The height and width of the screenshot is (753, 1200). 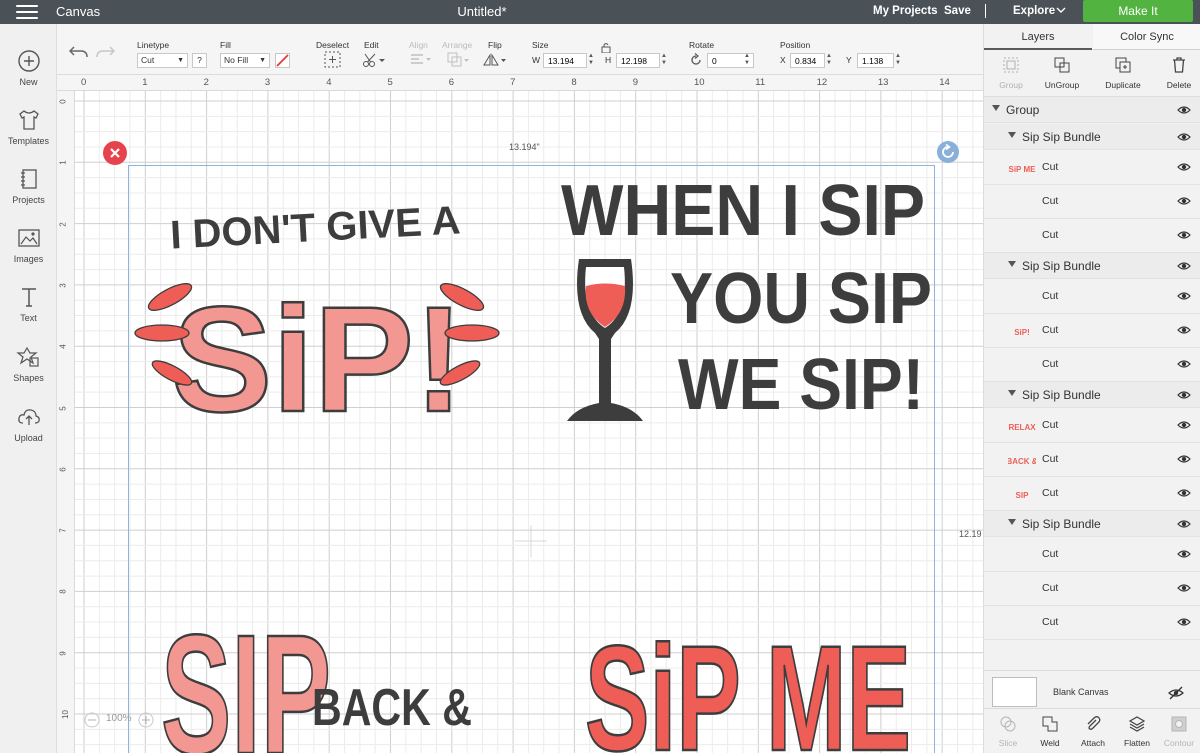 What do you see at coordinates (28, 67) in the screenshot?
I see `rail-new: New` at bounding box center [28, 67].